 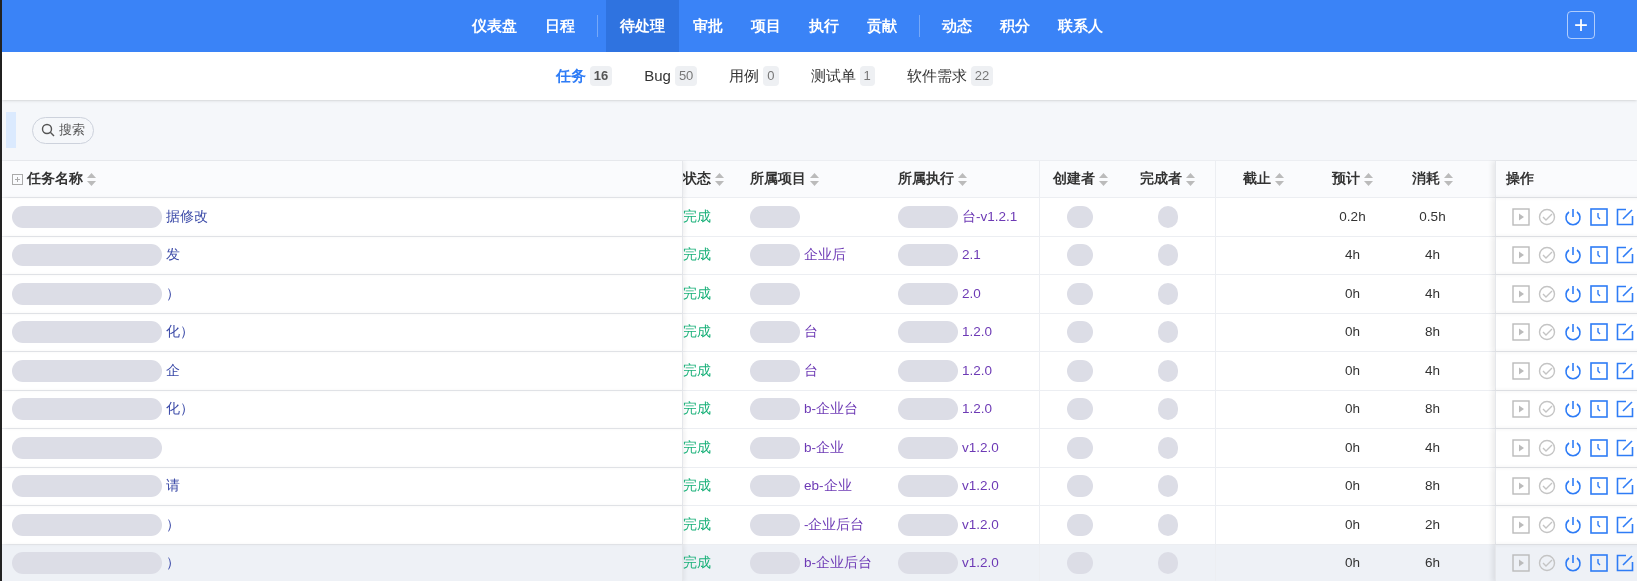 What do you see at coordinates (950, 76) in the screenshot?
I see `sub-tab: 软件需求 22` at bounding box center [950, 76].